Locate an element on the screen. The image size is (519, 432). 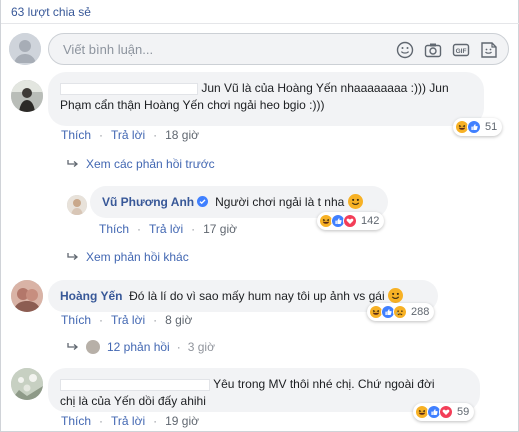
reaction-count: 51 is located at coordinates (491, 127).